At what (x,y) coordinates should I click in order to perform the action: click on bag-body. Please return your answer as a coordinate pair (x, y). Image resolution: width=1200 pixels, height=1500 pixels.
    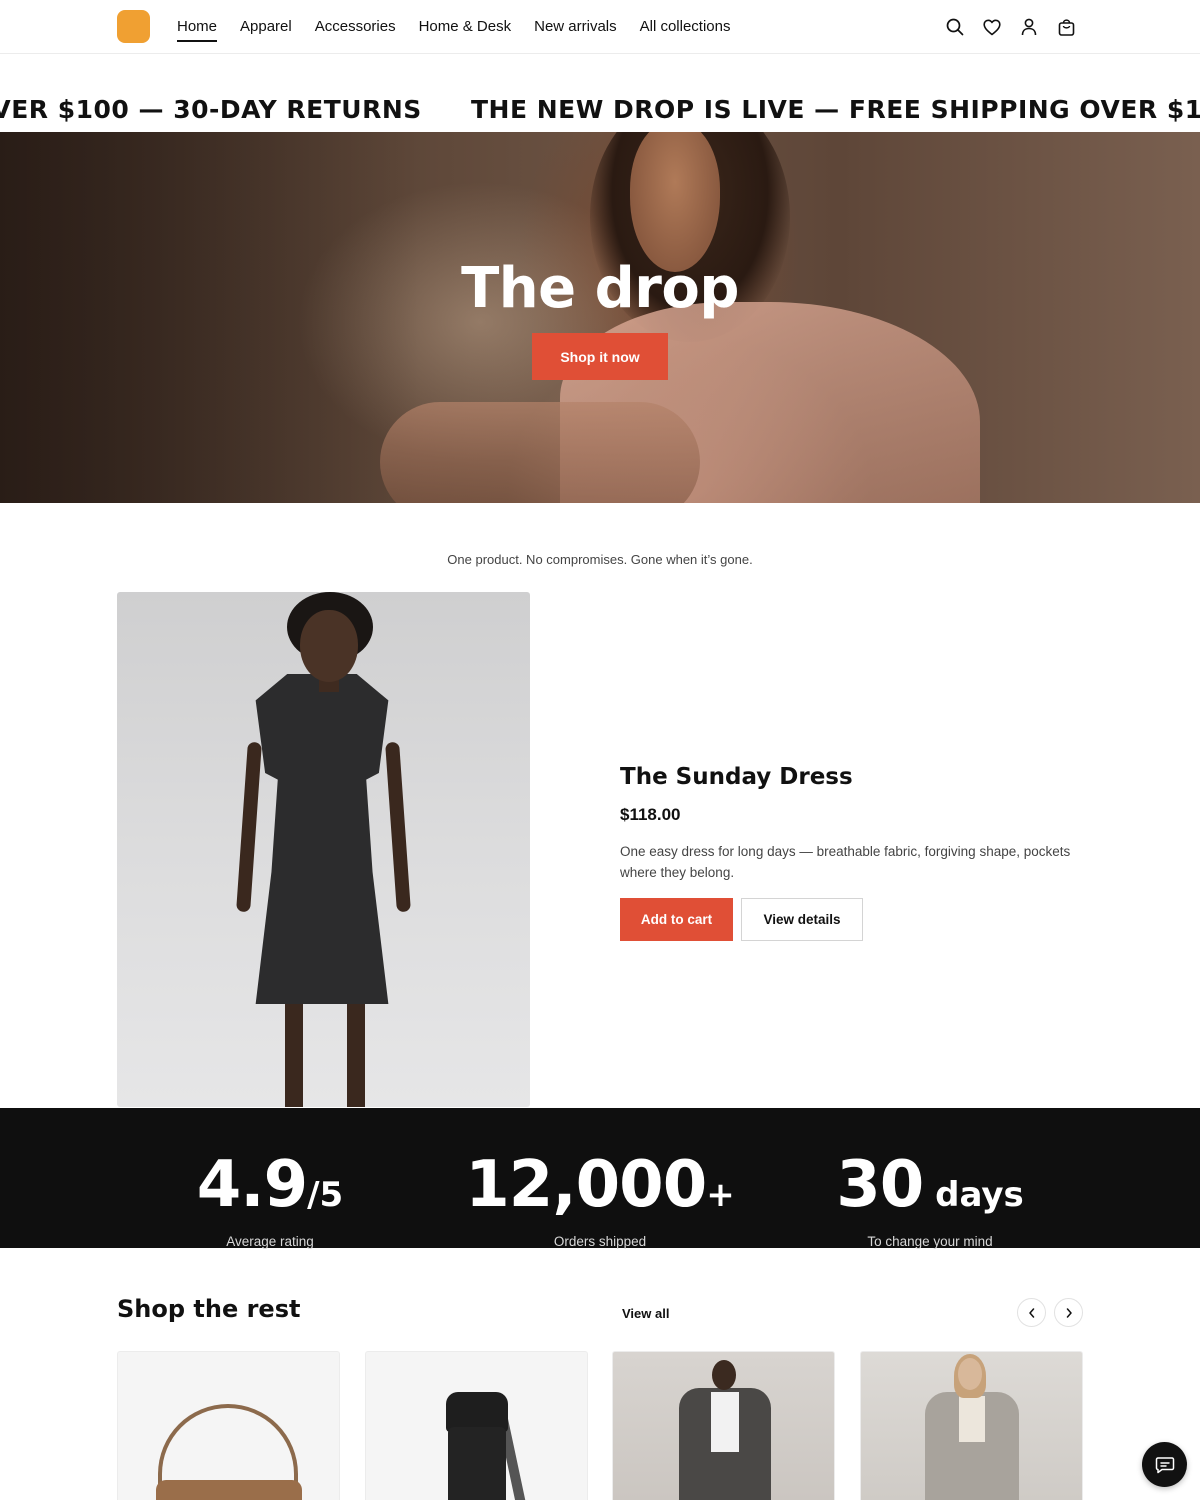
    Looking at the image, I should click on (229, 1490).